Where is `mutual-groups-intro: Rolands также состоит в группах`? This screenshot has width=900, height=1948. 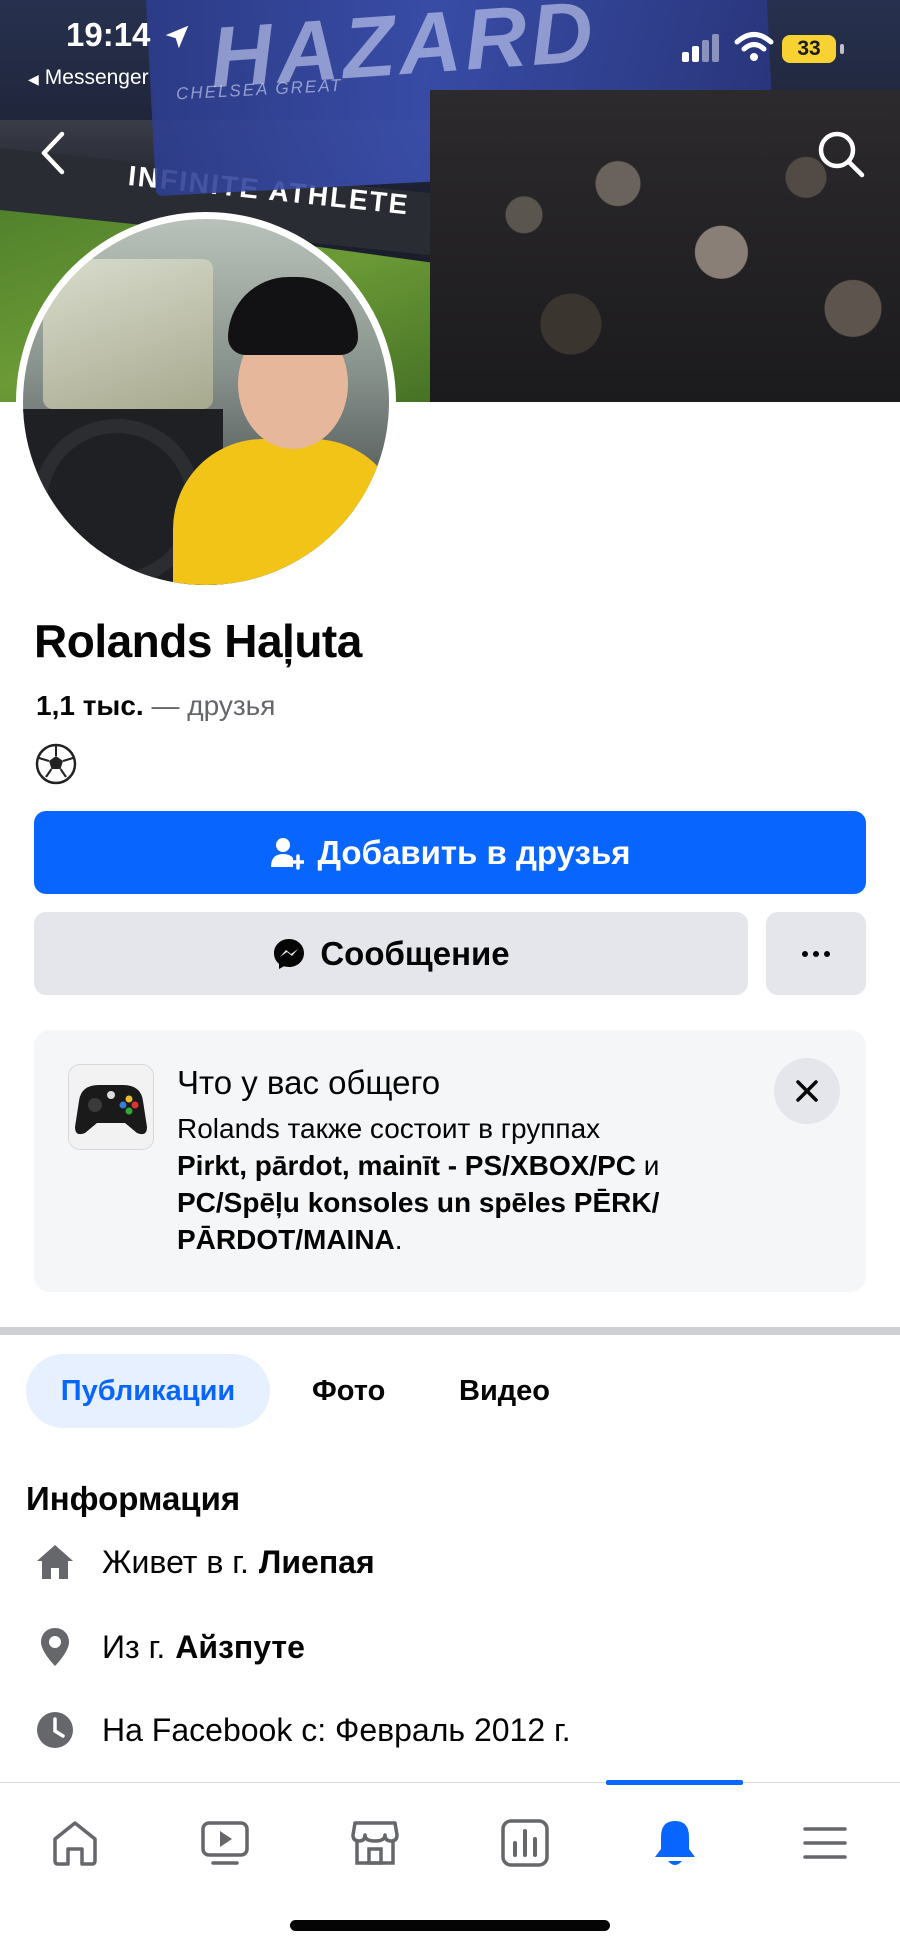 mutual-groups-intro: Rolands также состоит в группах is located at coordinates (389, 1128).